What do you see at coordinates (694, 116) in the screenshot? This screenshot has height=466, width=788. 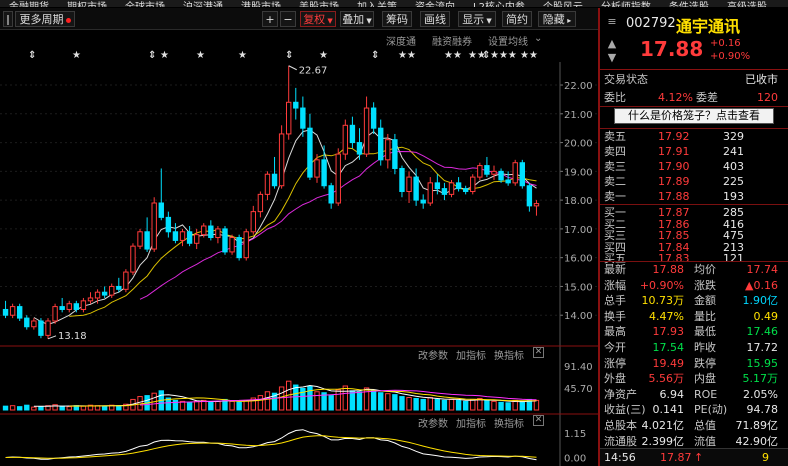 I see `price-cage-tip-button: 什么是价格笼子？点击查看` at bounding box center [694, 116].